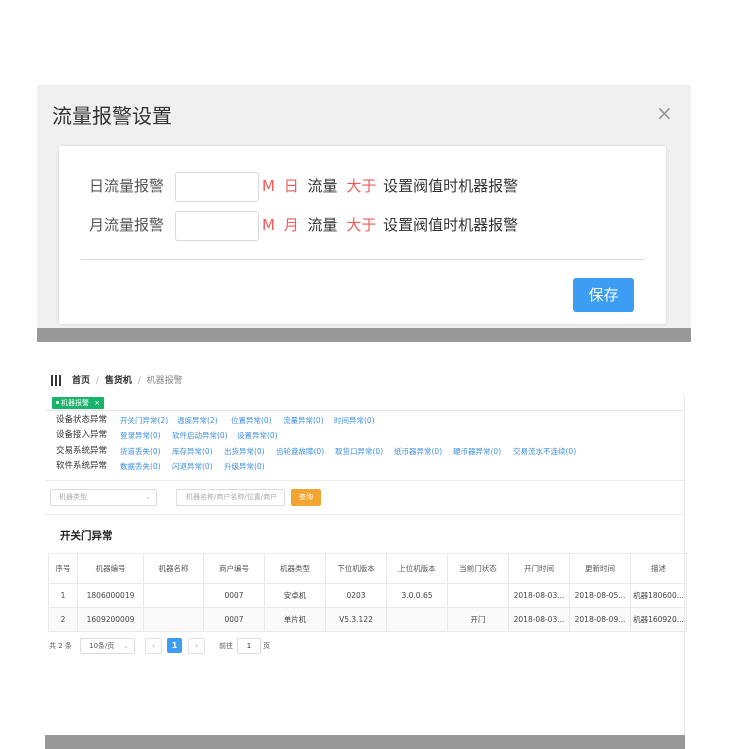 Image resolution: width=730 pixels, height=749 pixels. I want to click on goto-page-input: 1, so click(249, 646).